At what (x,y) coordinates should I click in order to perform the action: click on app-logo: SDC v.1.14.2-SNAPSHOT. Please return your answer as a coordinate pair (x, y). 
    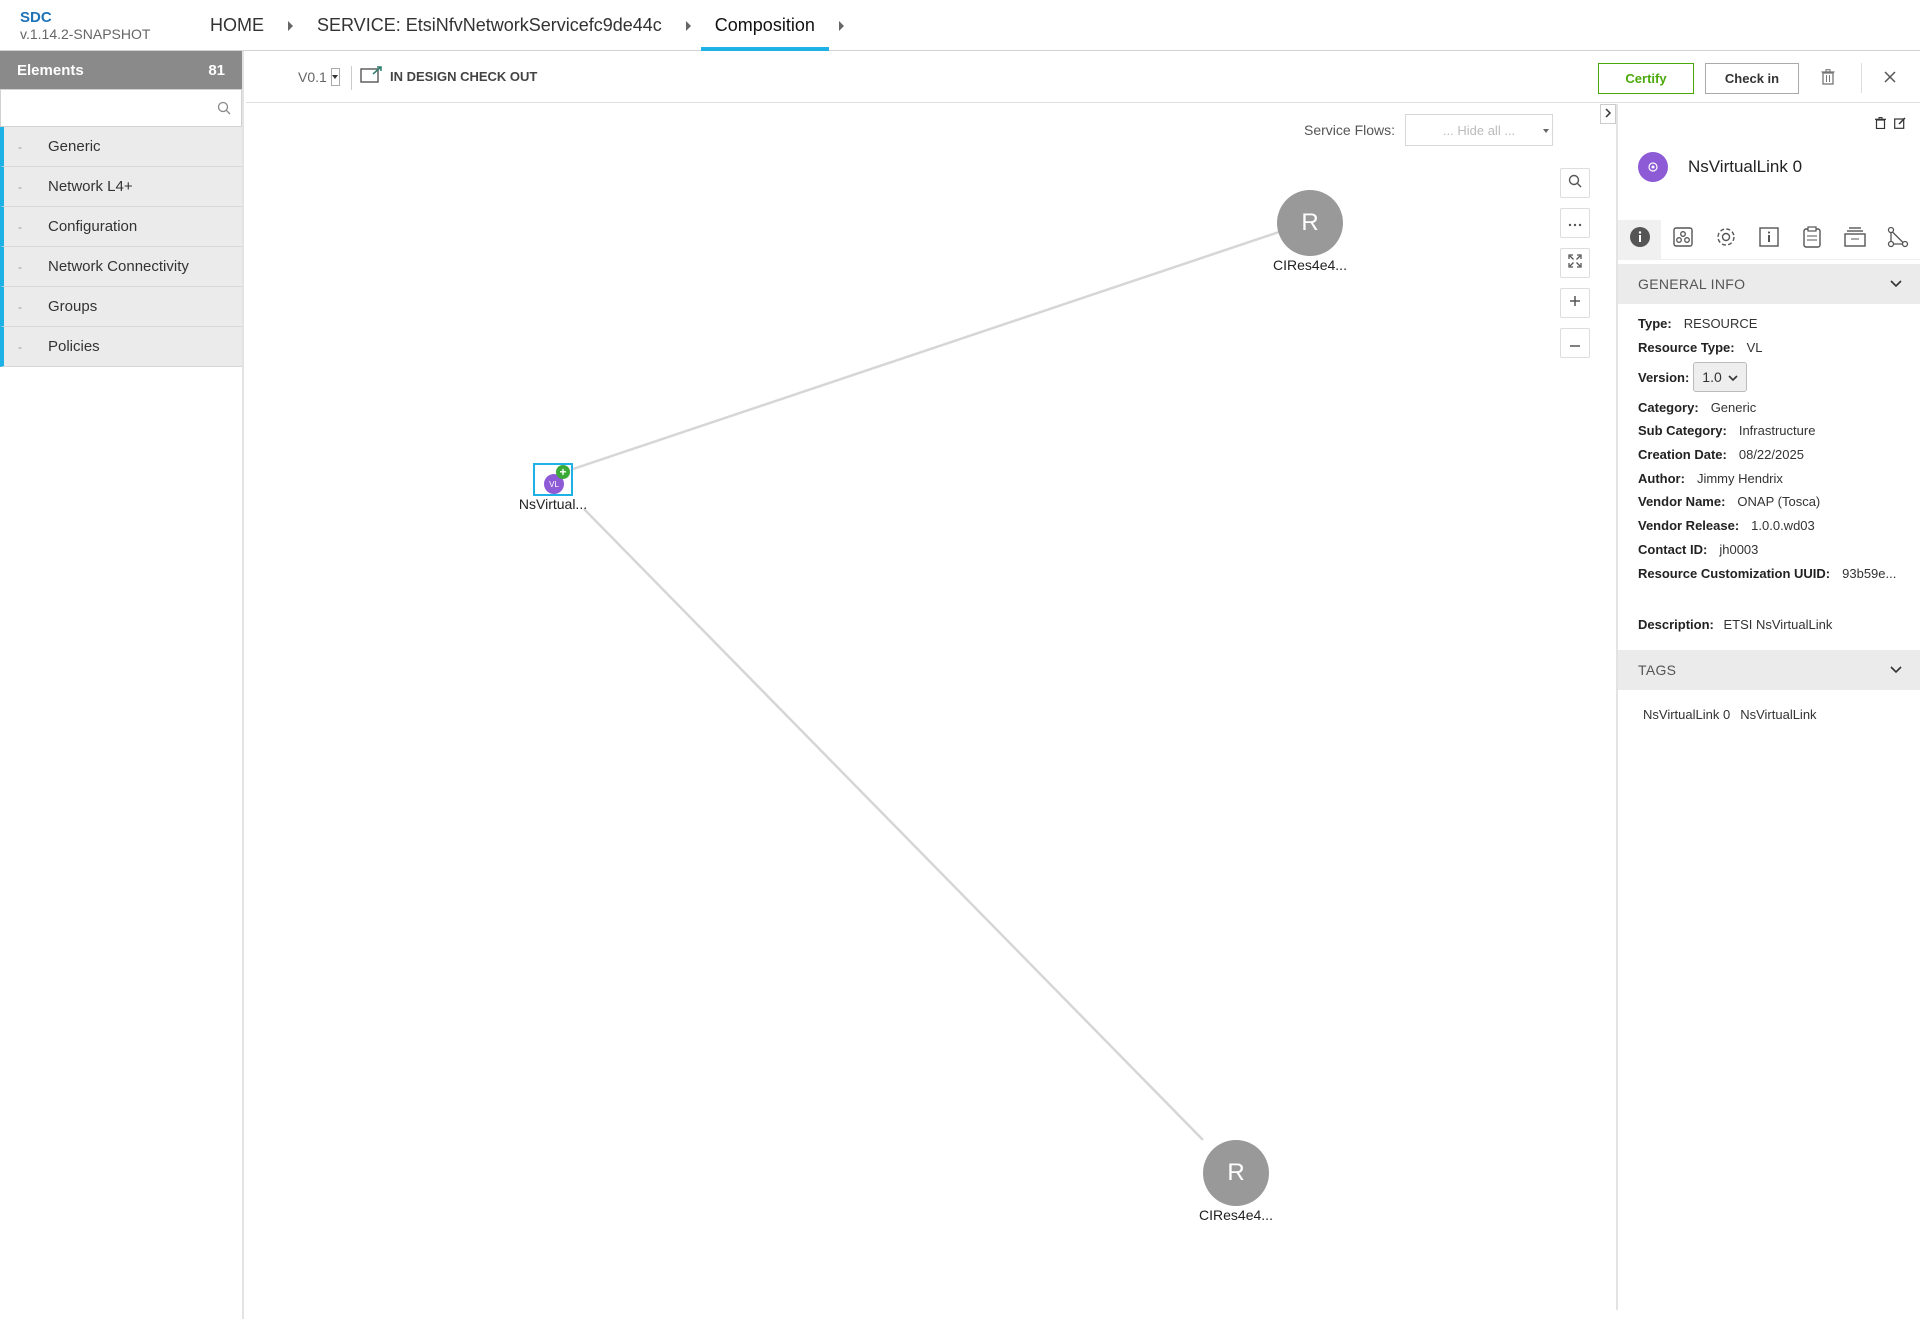
    Looking at the image, I should click on (85, 26).